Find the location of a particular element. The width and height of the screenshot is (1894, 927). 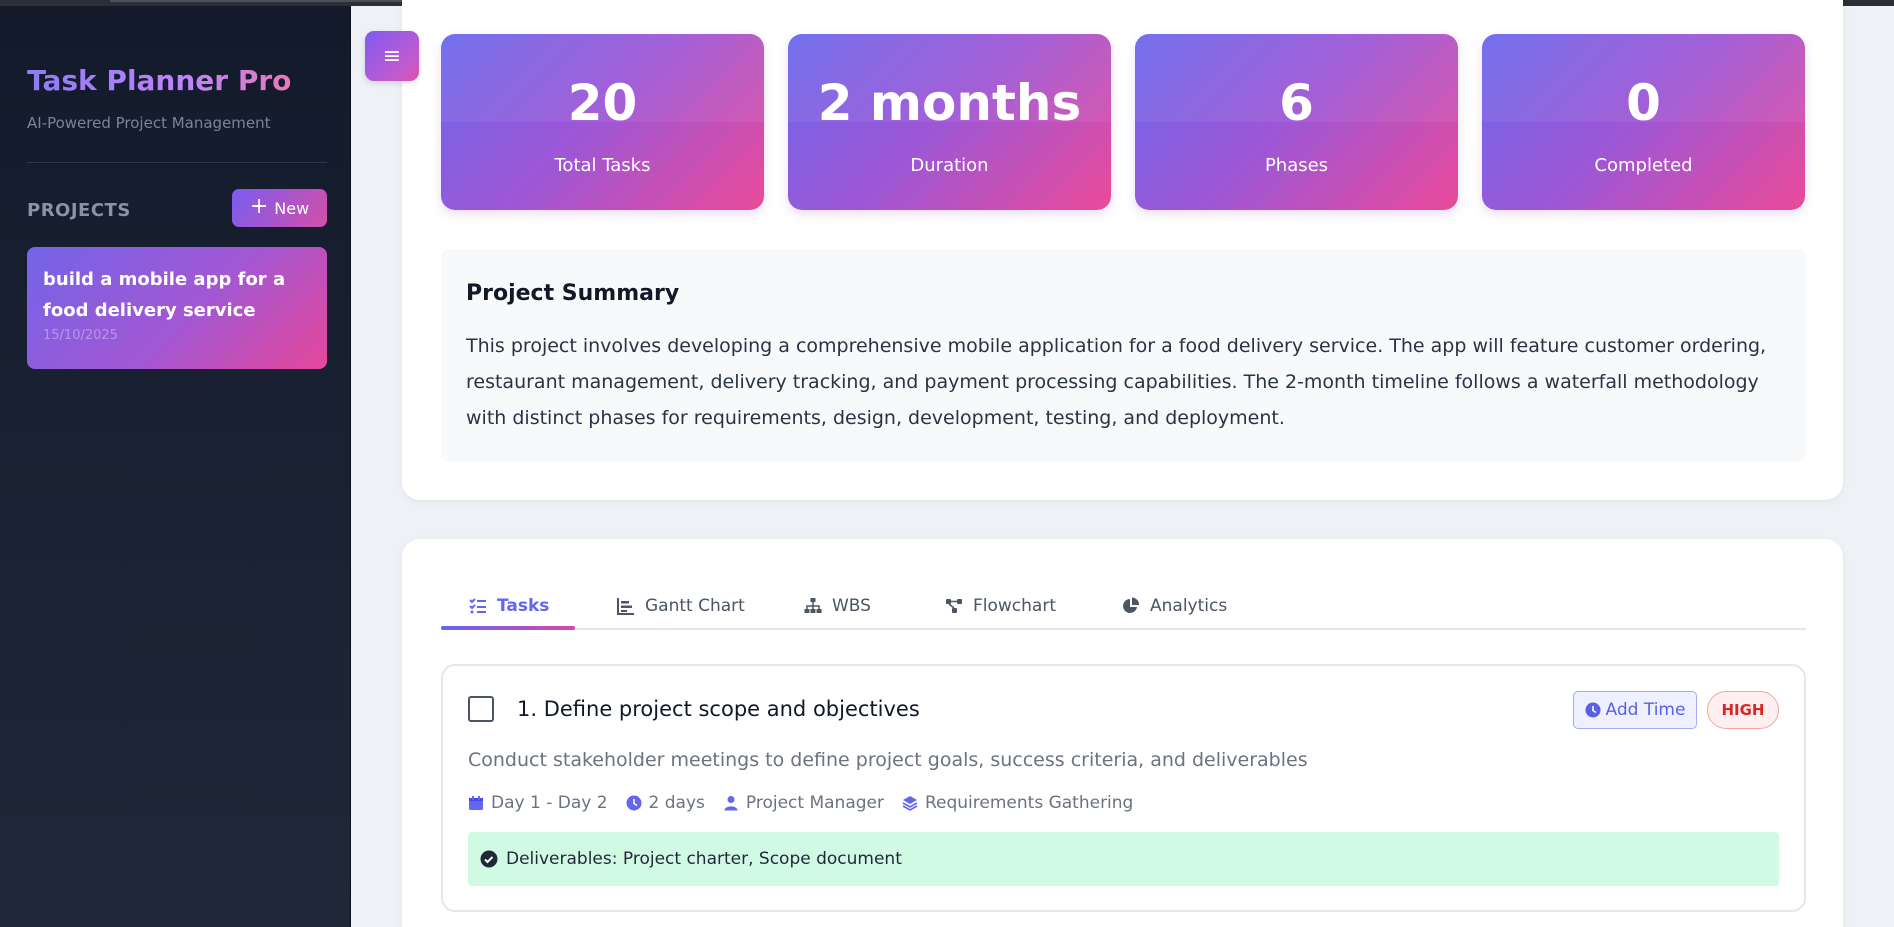

duration-text: 2 days is located at coordinates (676, 803).